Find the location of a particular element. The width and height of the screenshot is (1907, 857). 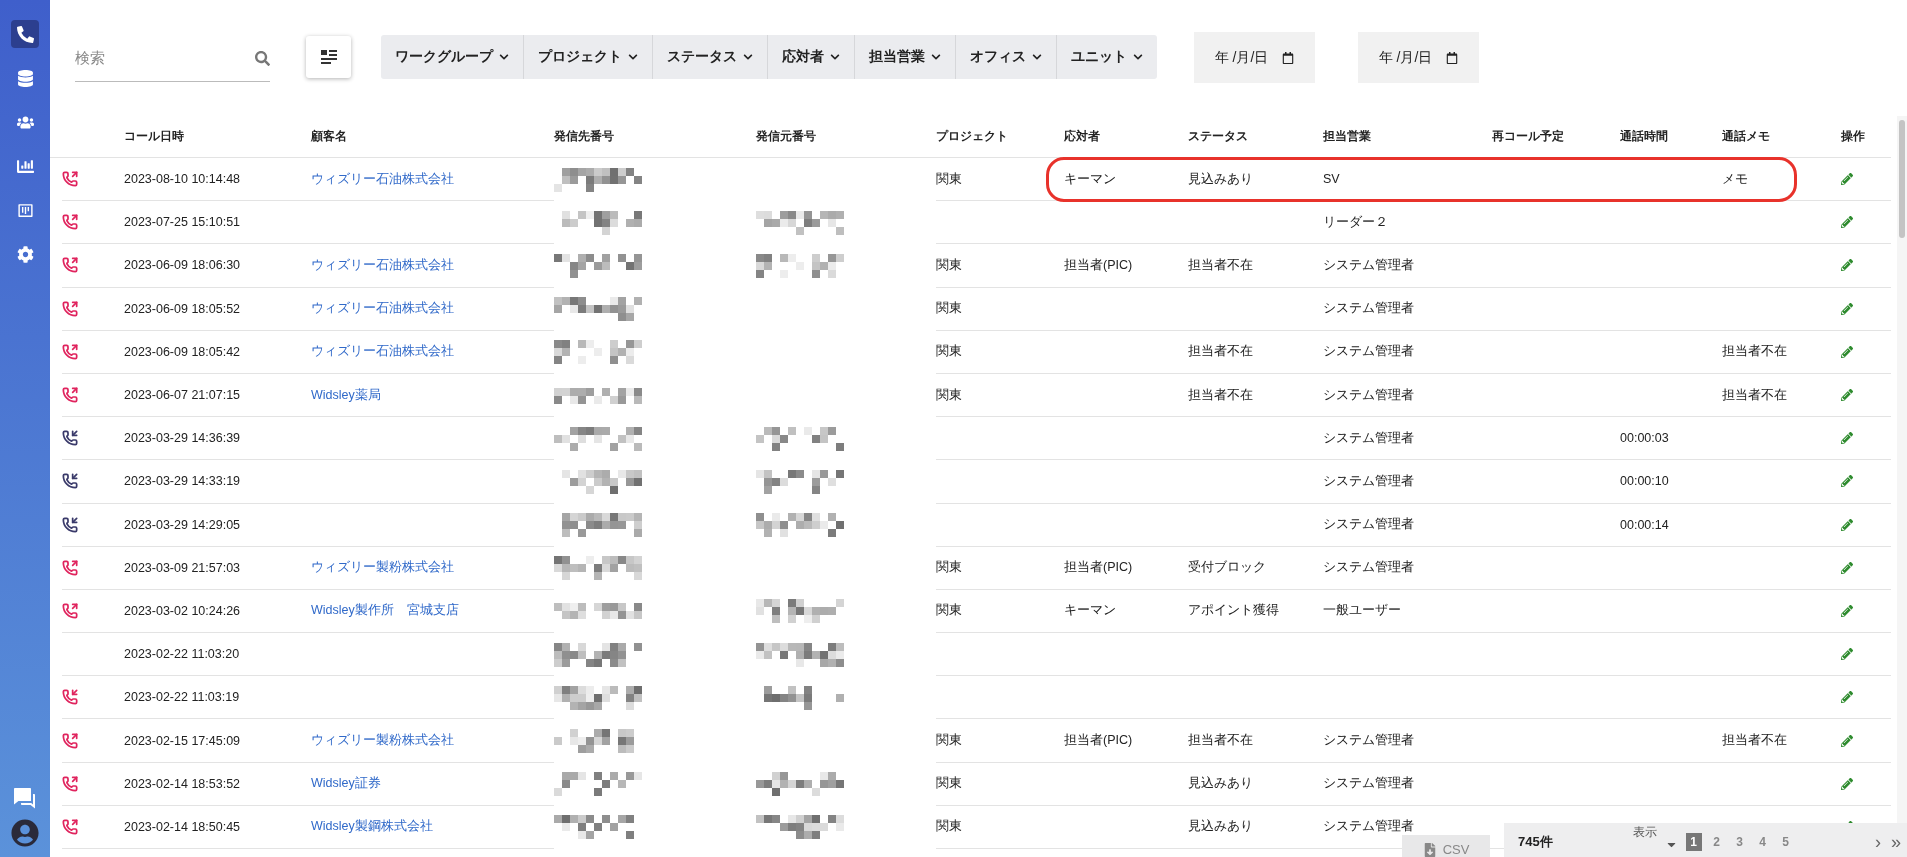

filter-dropdown: ステータス is located at coordinates (710, 57).